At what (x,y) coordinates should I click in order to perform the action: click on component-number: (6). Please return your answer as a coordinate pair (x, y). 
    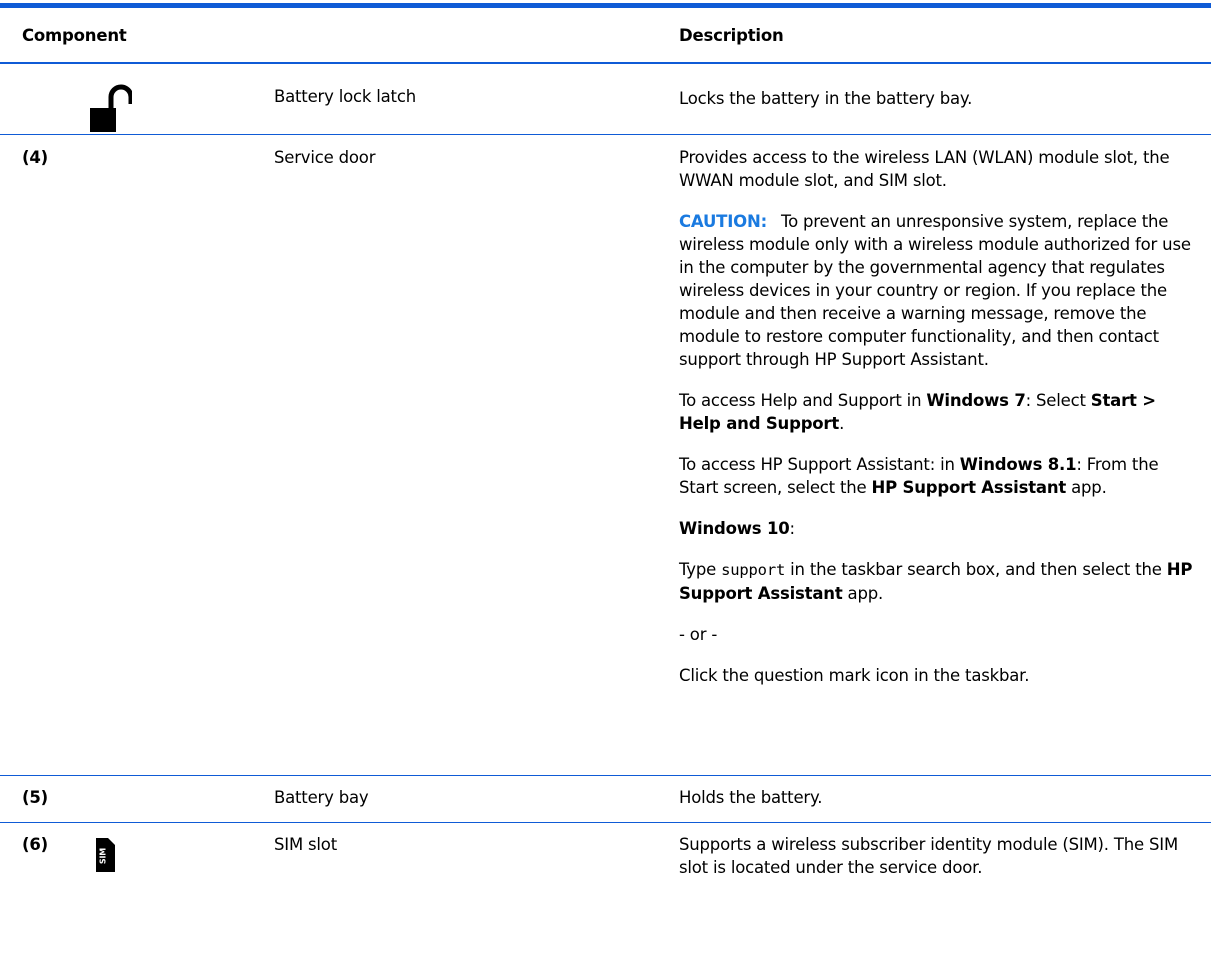
    Looking at the image, I should click on (35, 844).